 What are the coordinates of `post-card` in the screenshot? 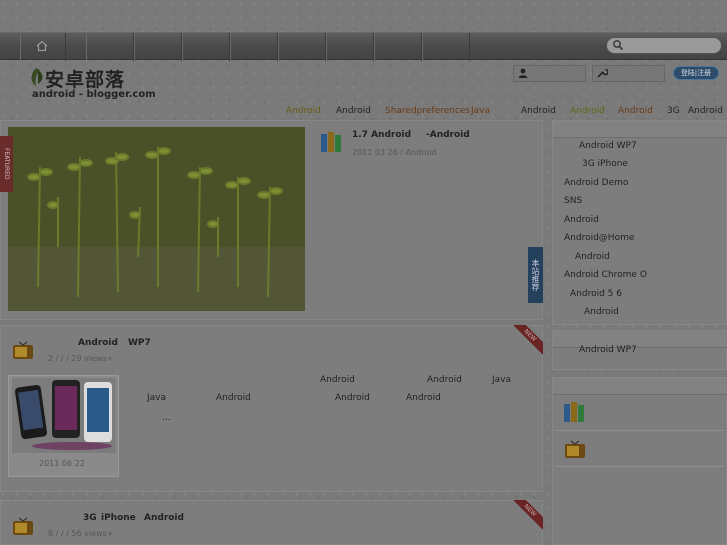 It's located at (271, 522).